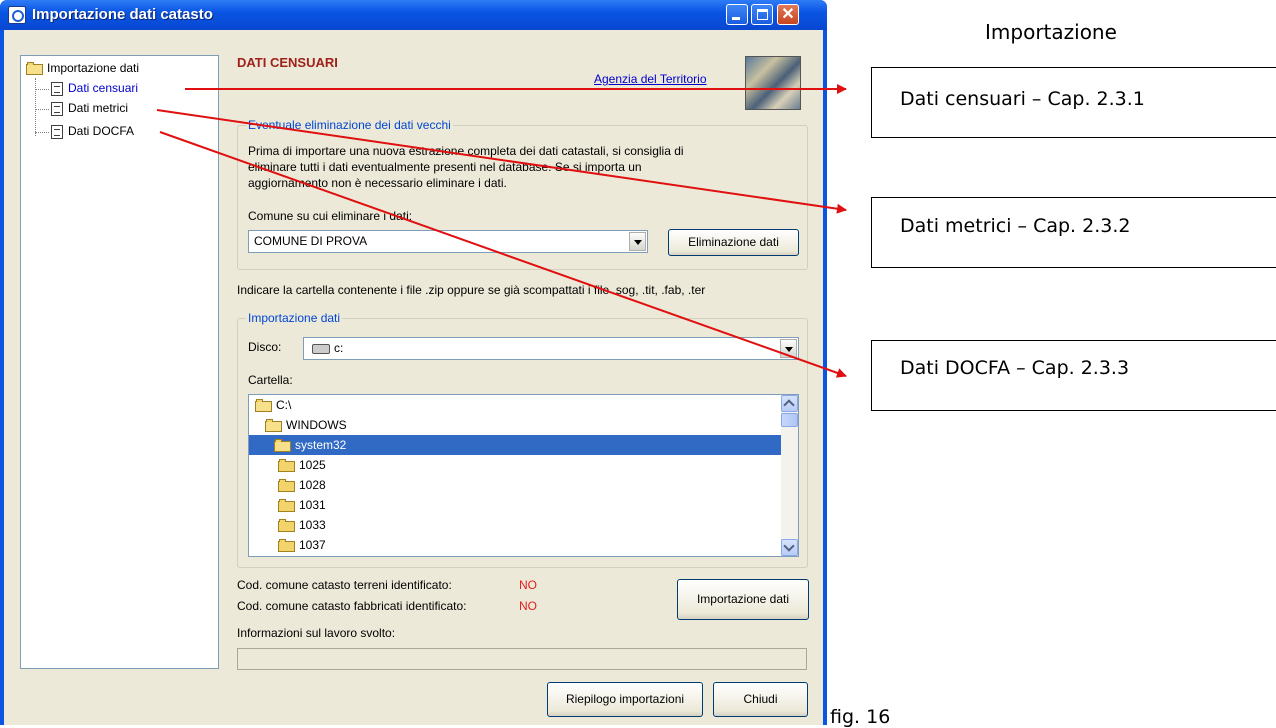 Image resolution: width=1276 pixels, height=728 pixels. What do you see at coordinates (448, 241) in the screenshot?
I see `comune-select: COMUNE DI PROVA` at bounding box center [448, 241].